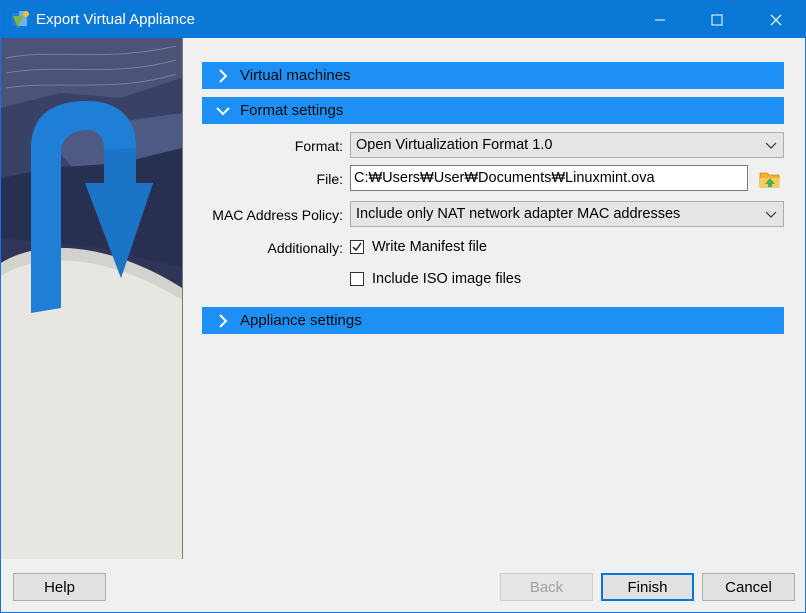  I want to click on file-path-input: C:₩Users₩User₩Documents₩Linuxmint.ova, so click(549, 178).